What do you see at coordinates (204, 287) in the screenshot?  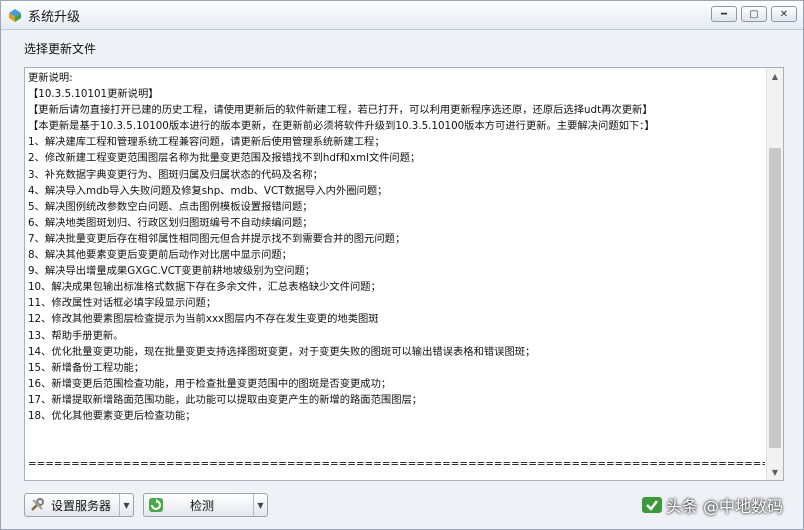 I see `release-note-line: 10、解决成果包输出标准格式数据下存在多余文件，汇总表格缺少文件问题；` at bounding box center [204, 287].